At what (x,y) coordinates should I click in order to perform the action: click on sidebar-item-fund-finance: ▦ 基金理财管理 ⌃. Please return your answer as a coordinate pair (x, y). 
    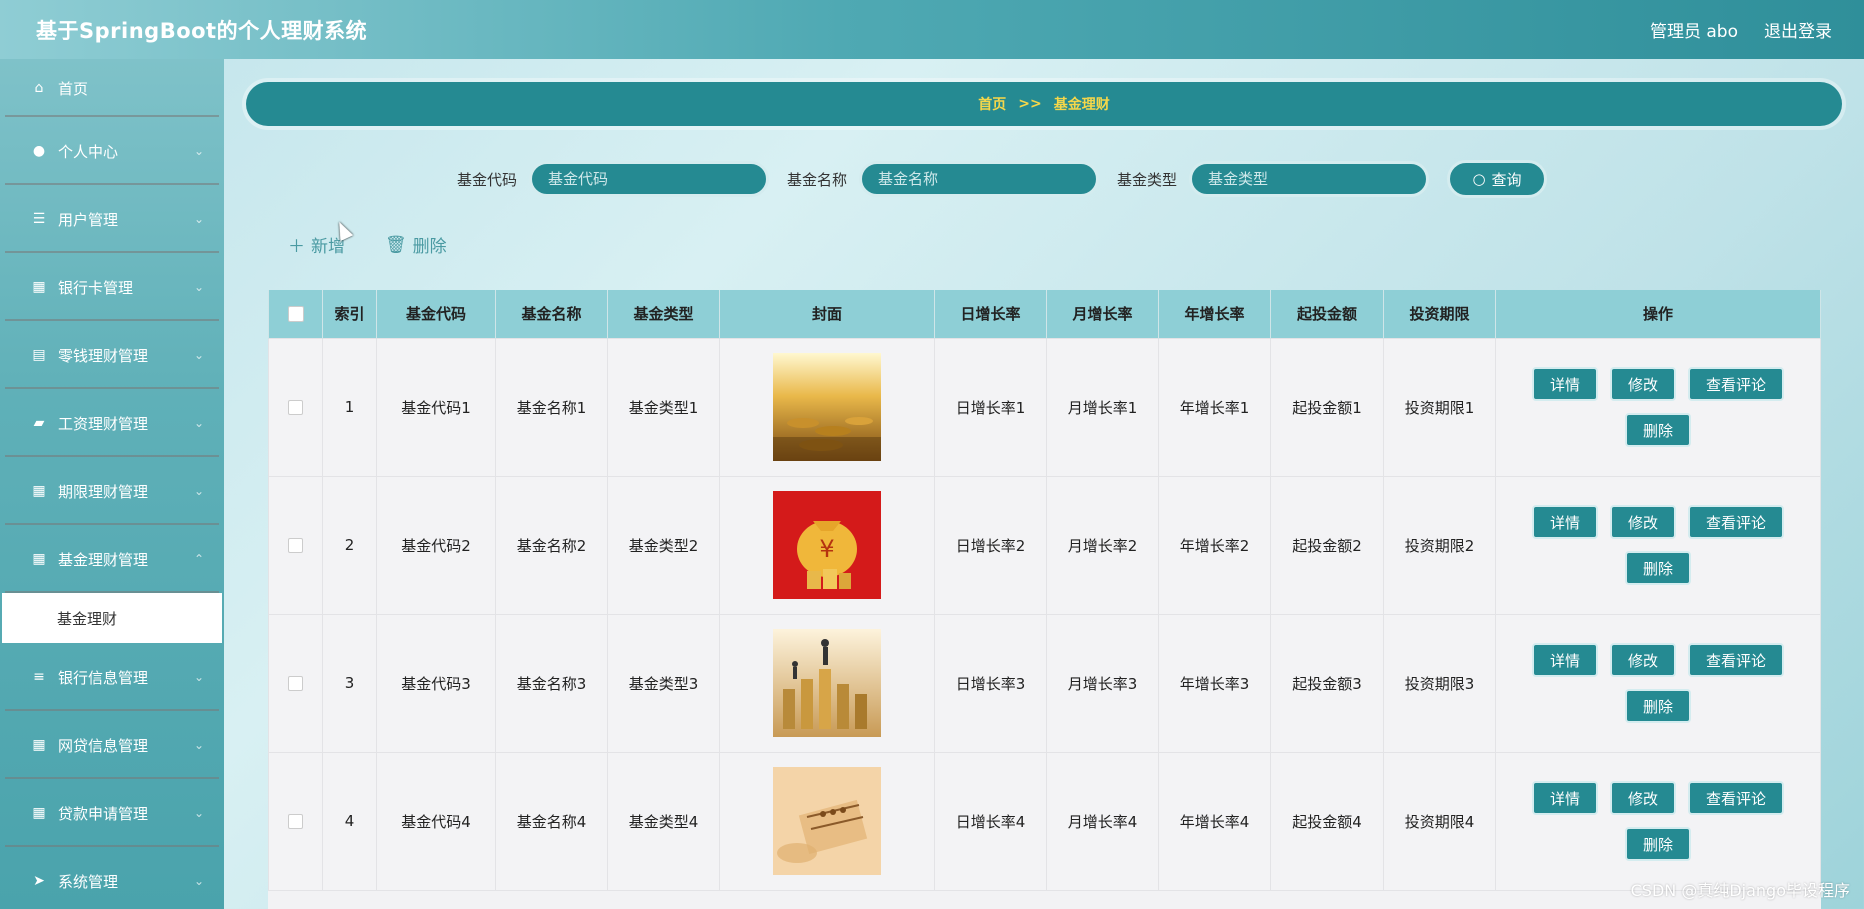
    Looking at the image, I should click on (112, 559).